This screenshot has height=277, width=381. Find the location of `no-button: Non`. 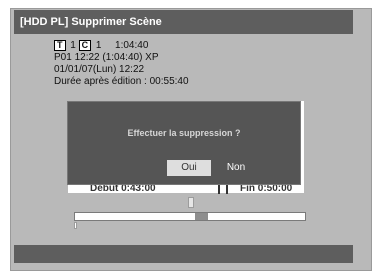

no-button: Non is located at coordinates (236, 168).